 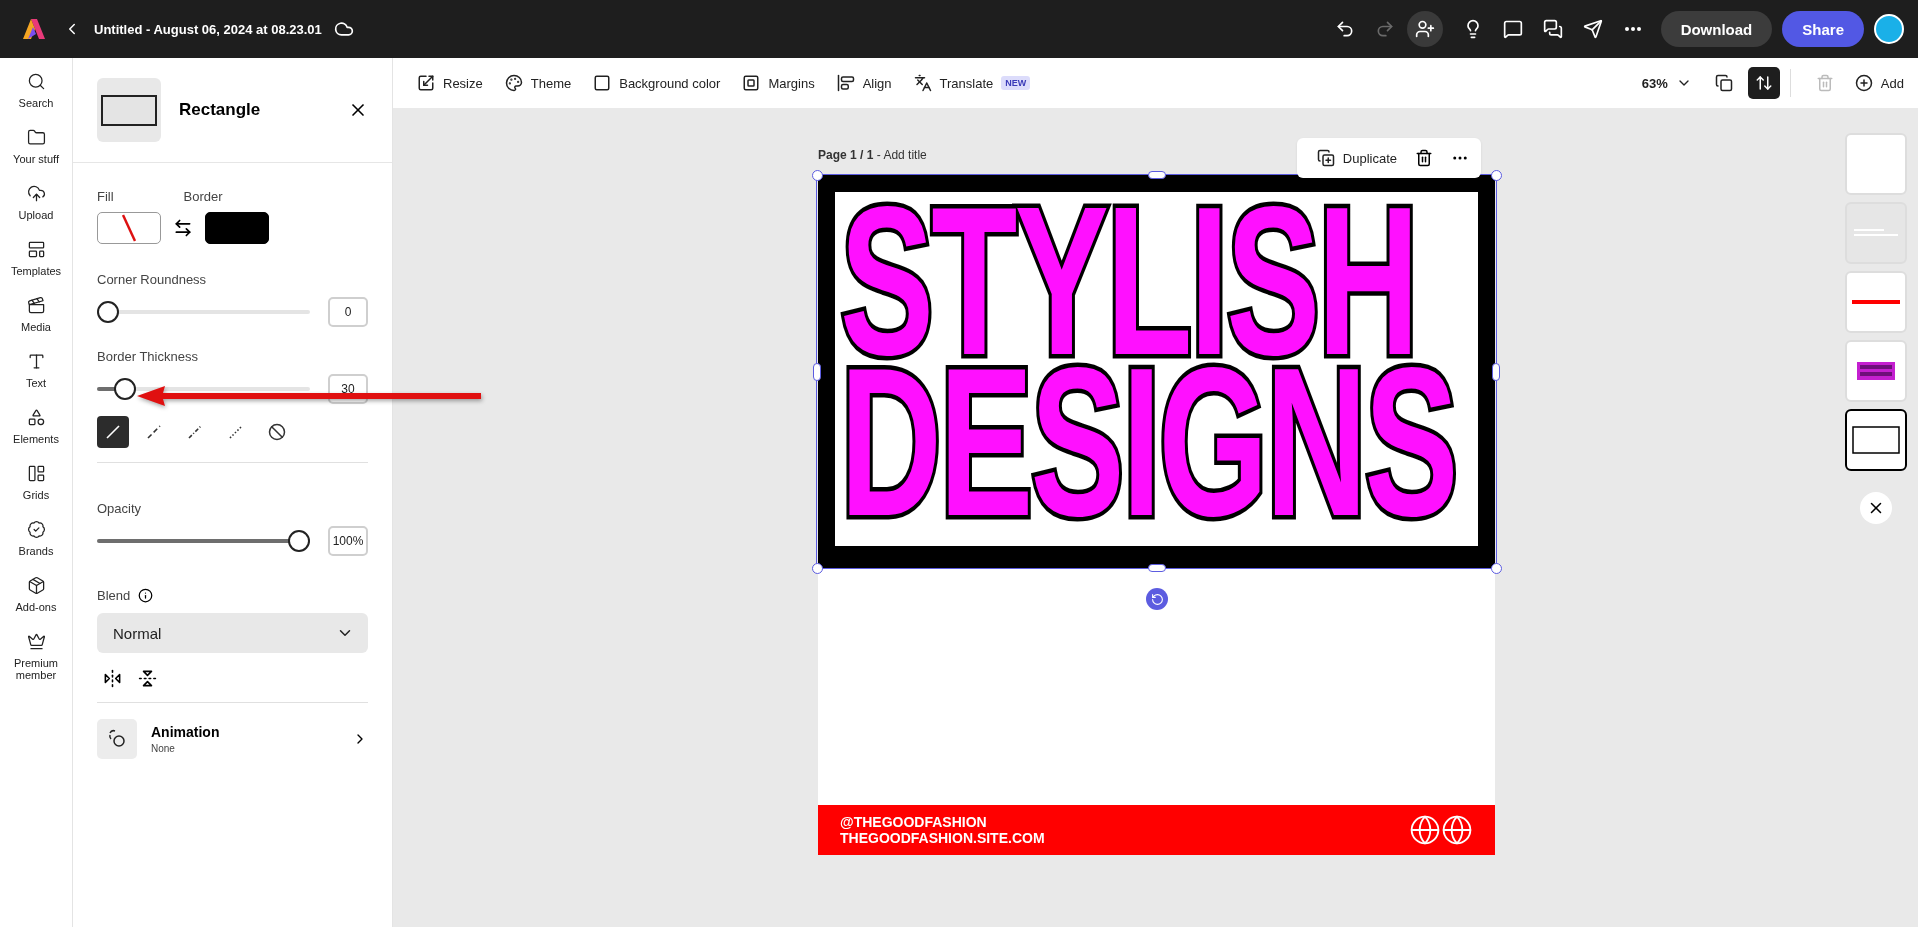 I want to click on more-icon, so click(x=1632, y=29).